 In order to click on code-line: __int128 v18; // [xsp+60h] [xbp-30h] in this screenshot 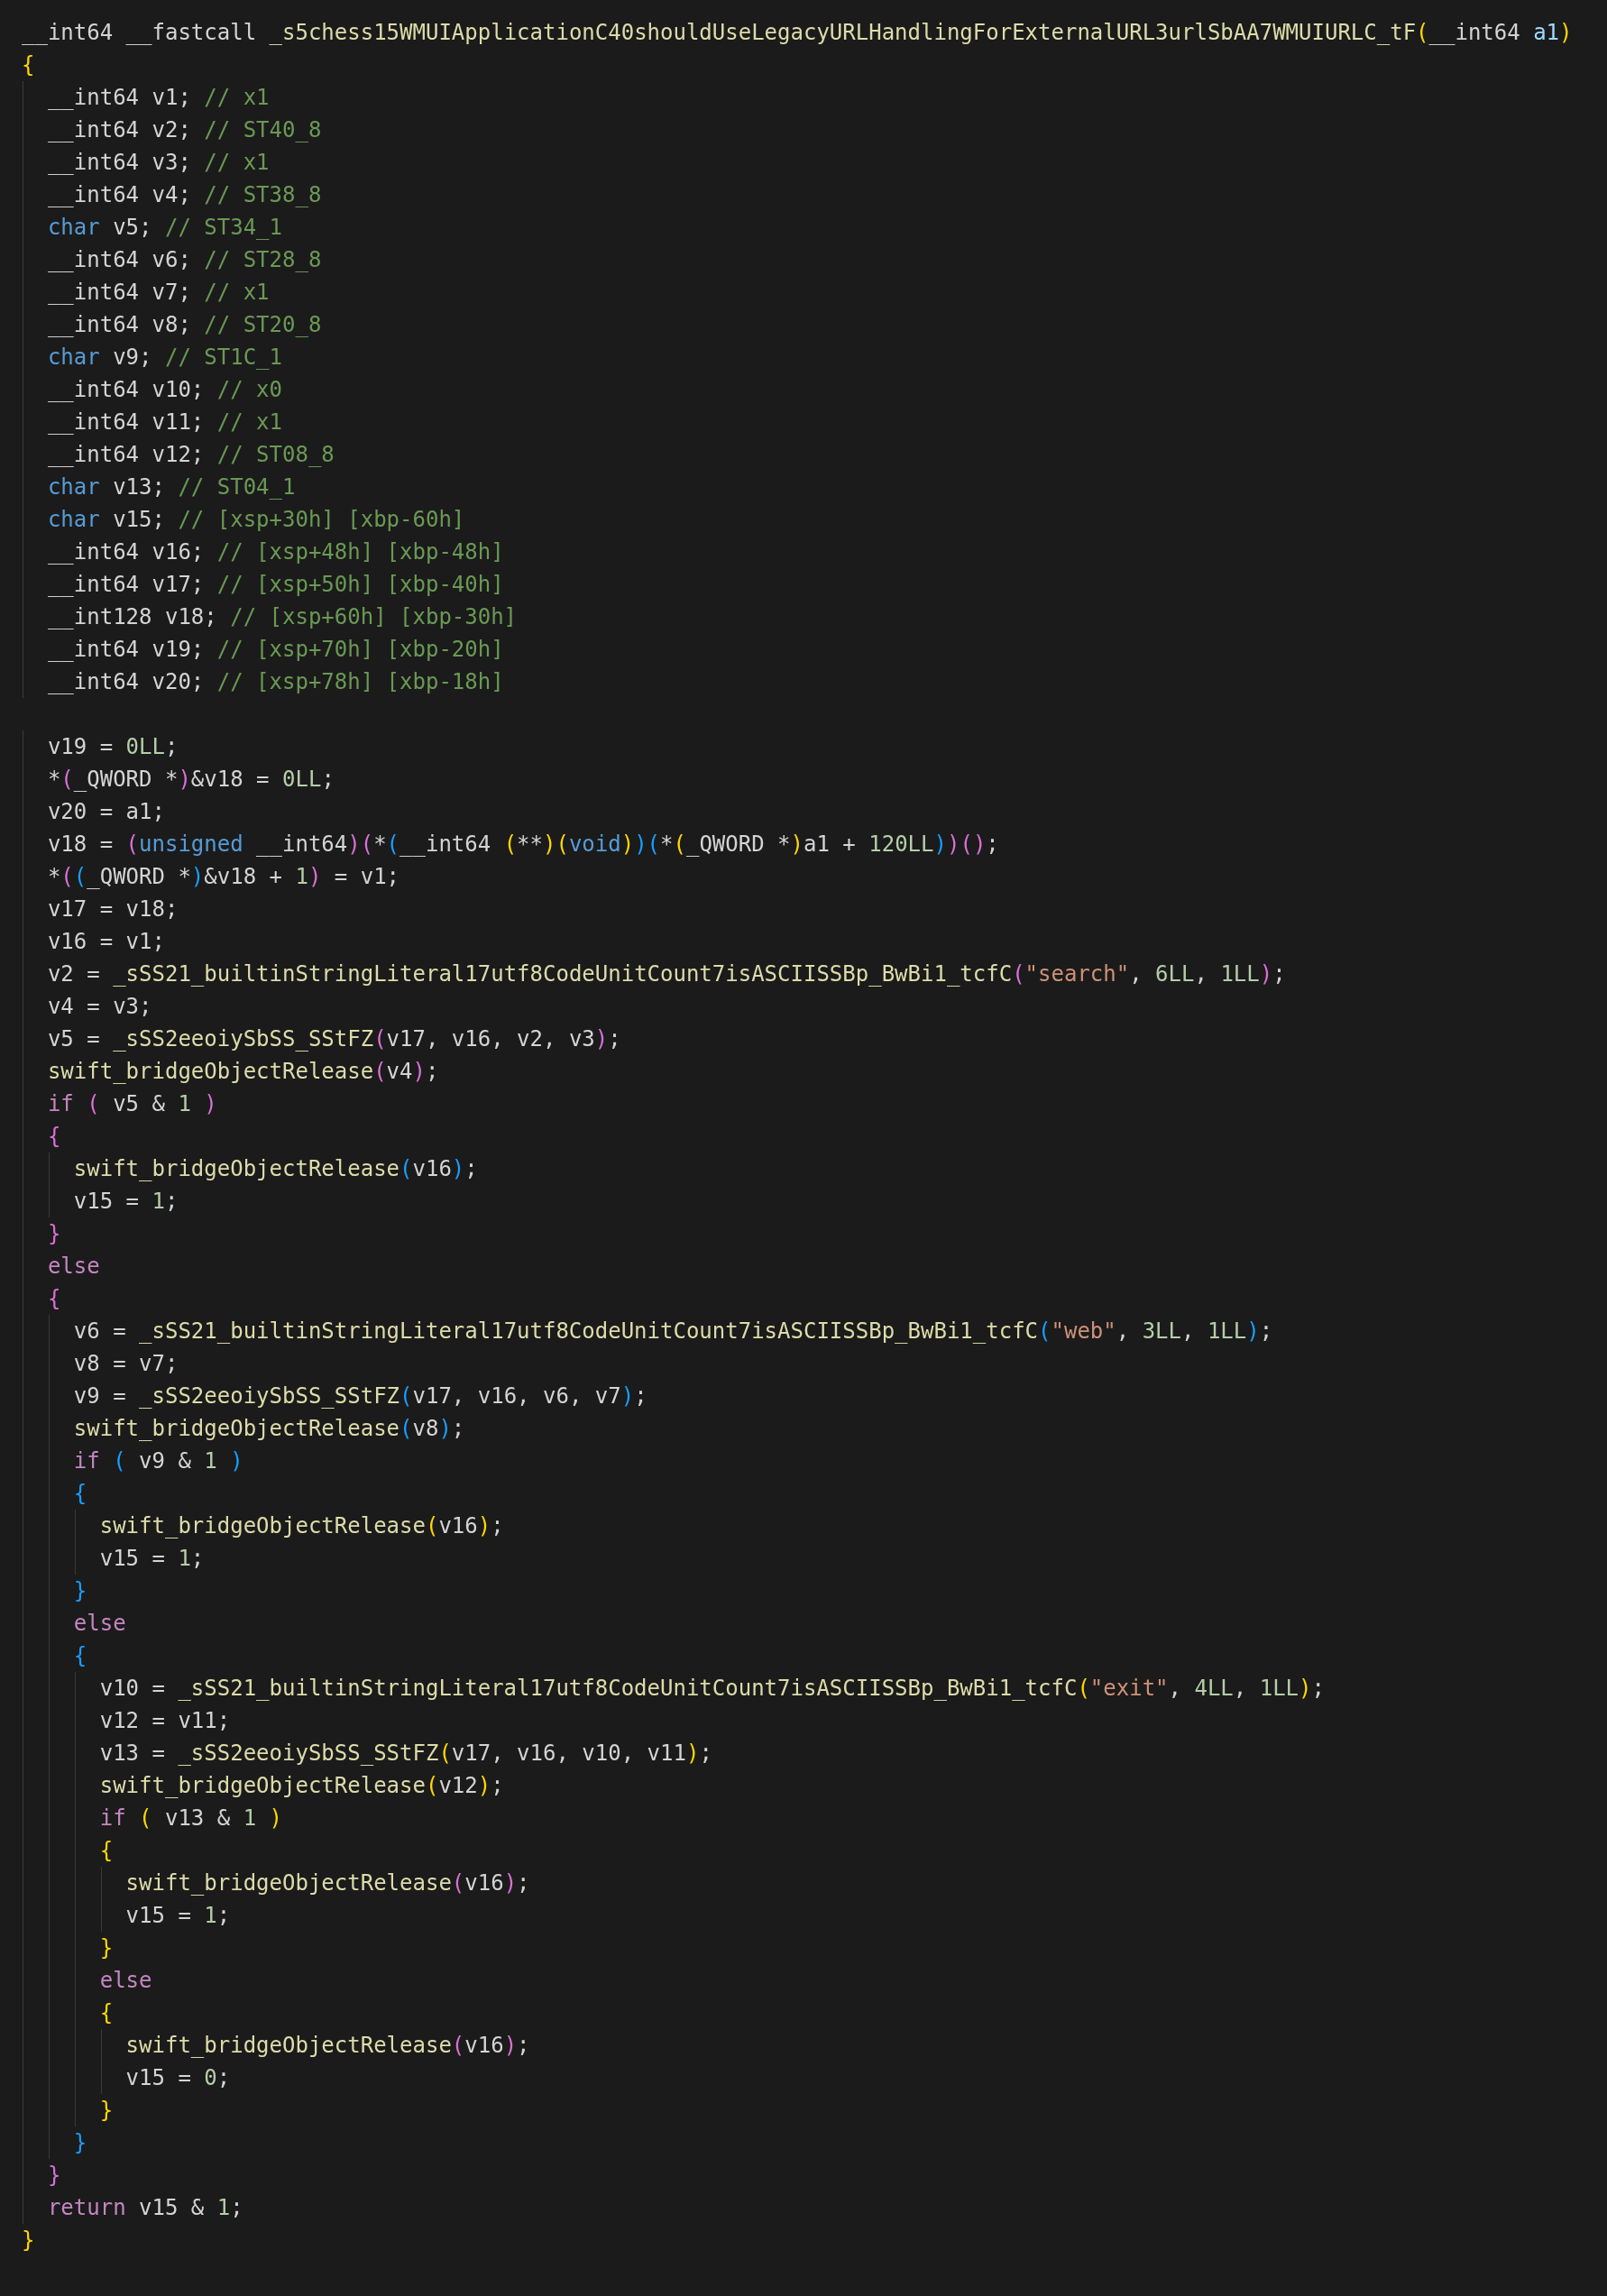, I will do `click(282, 617)`.